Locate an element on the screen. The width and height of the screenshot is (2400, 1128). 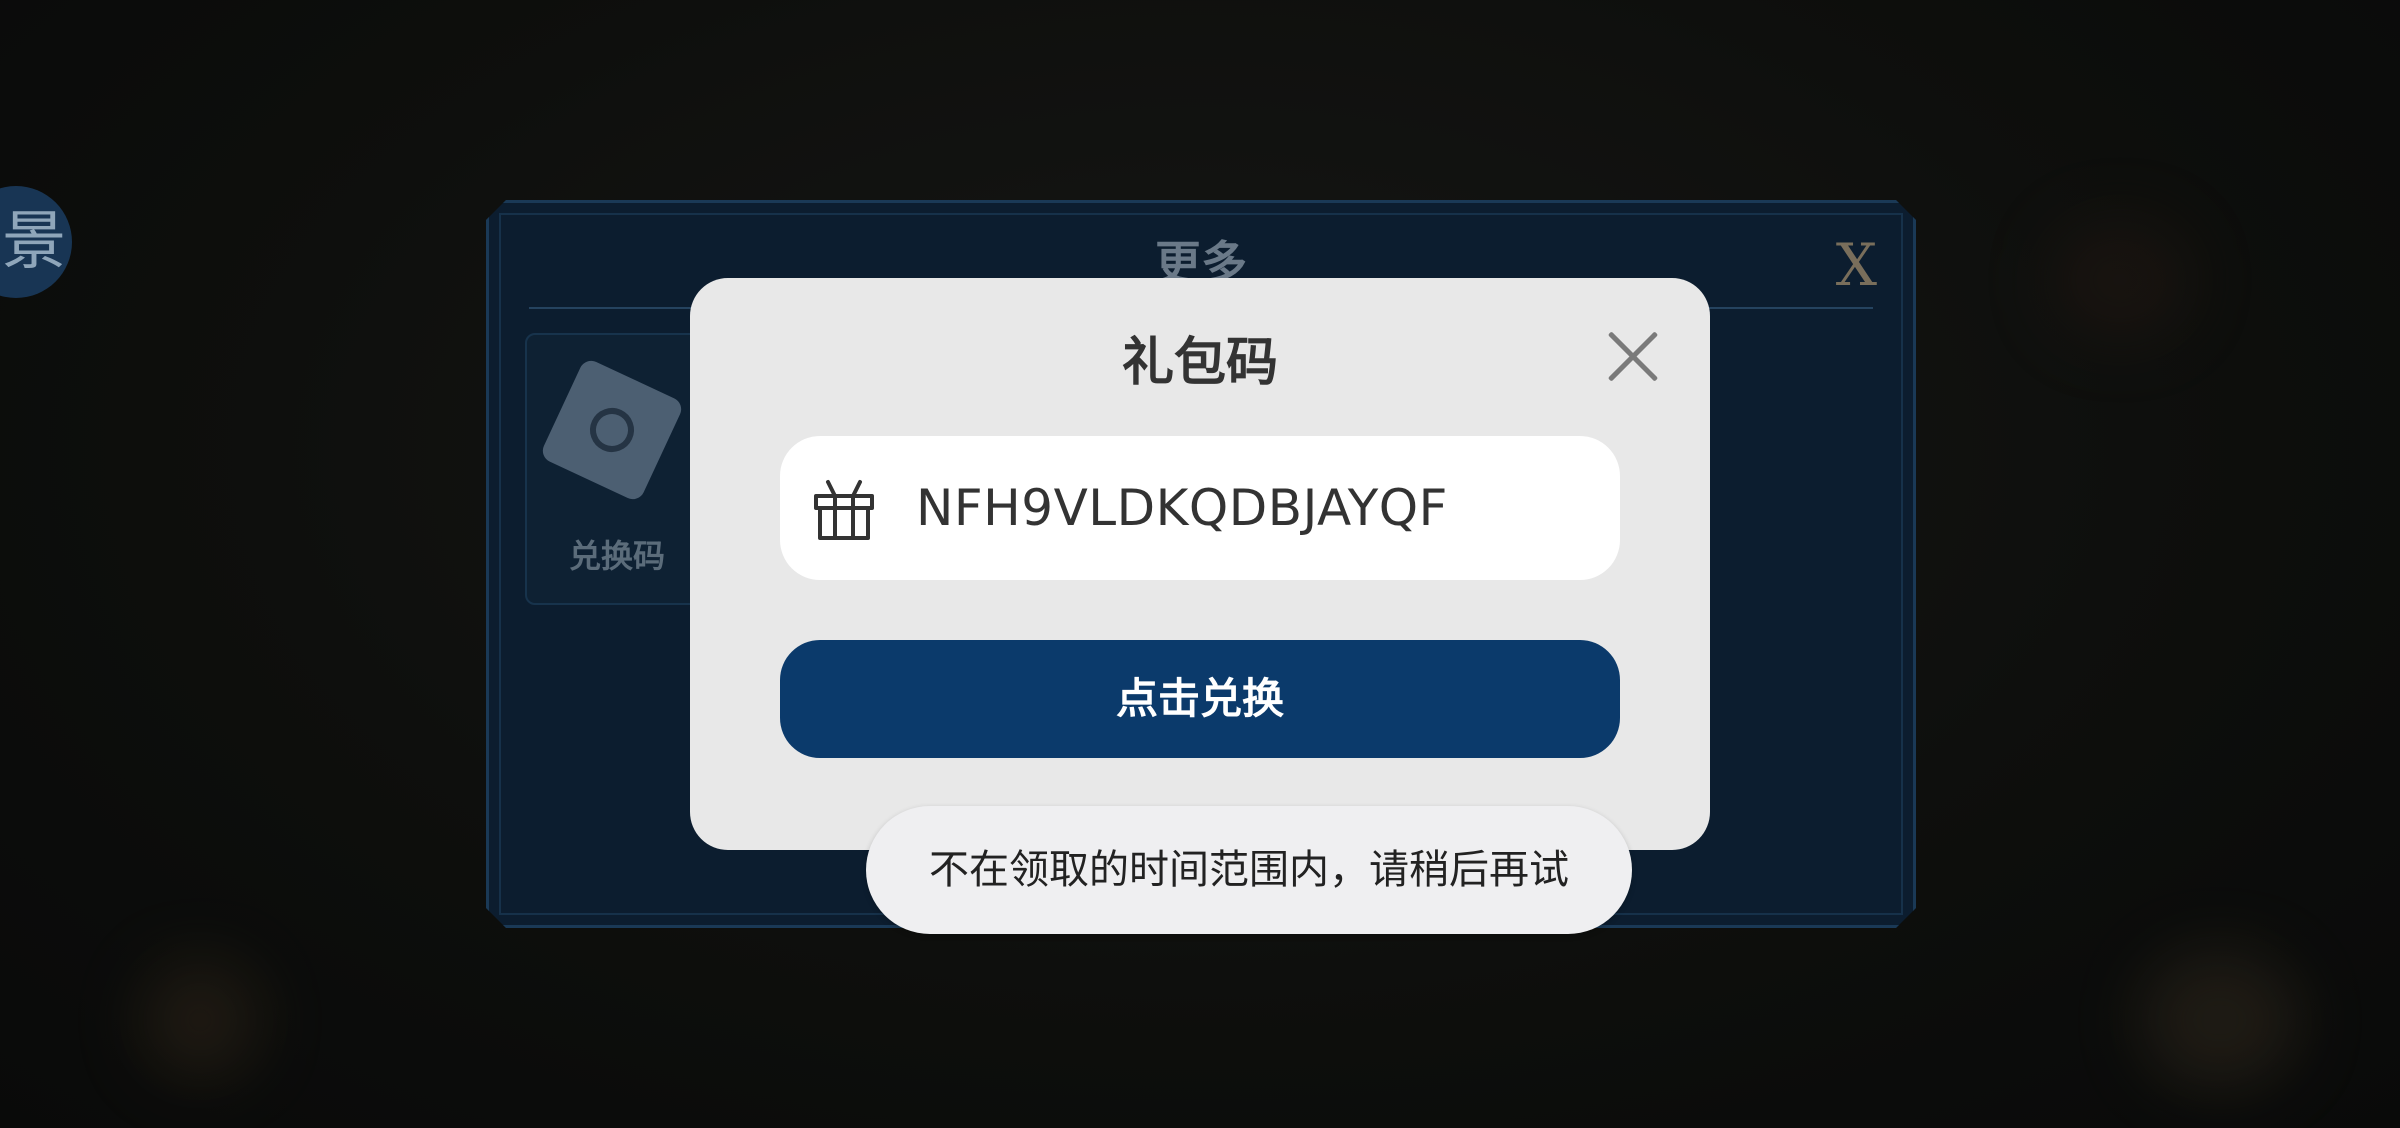
gift-icon is located at coordinates (844, 510).